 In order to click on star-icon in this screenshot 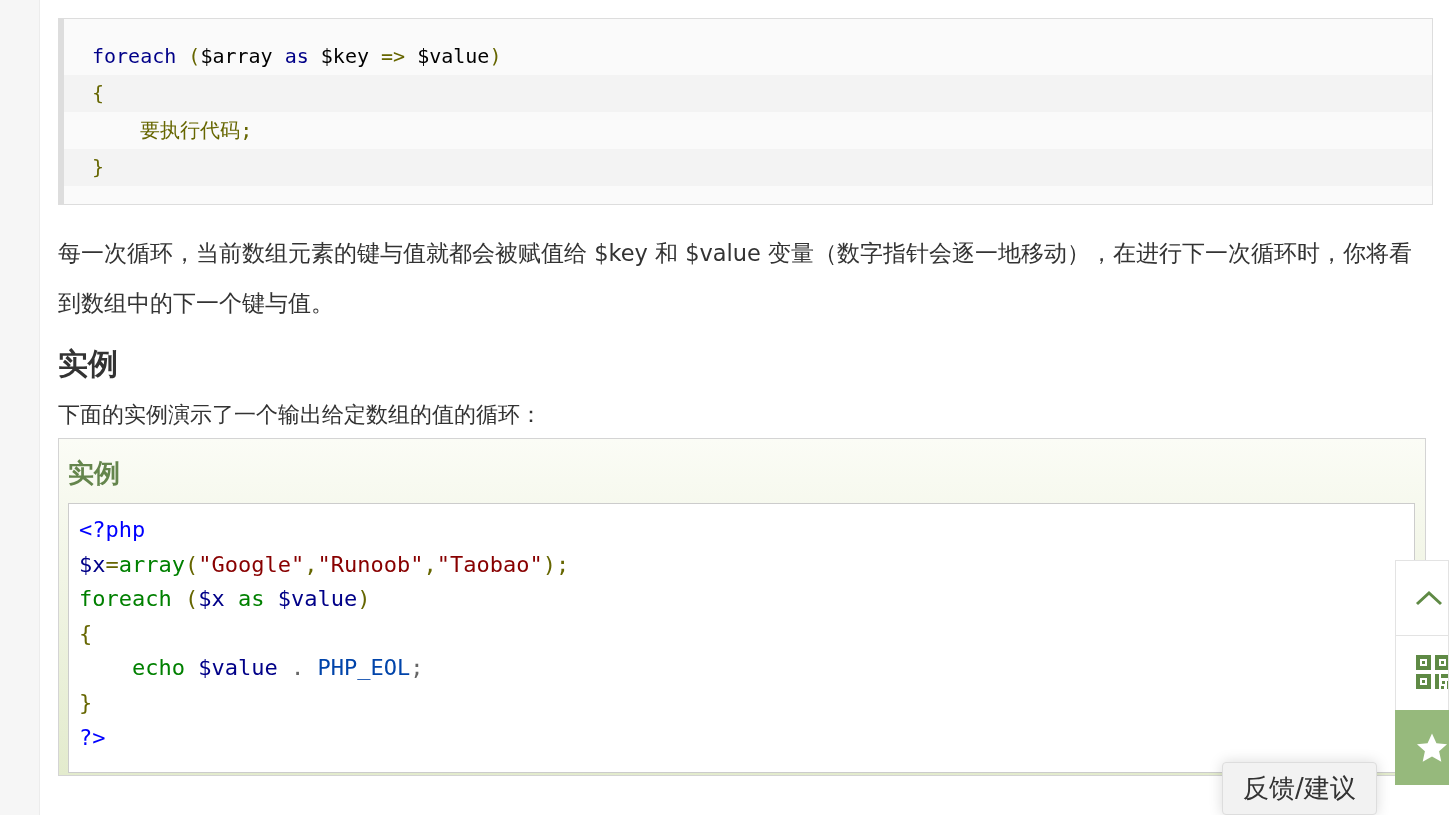, I will do `click(1431, 748)`.